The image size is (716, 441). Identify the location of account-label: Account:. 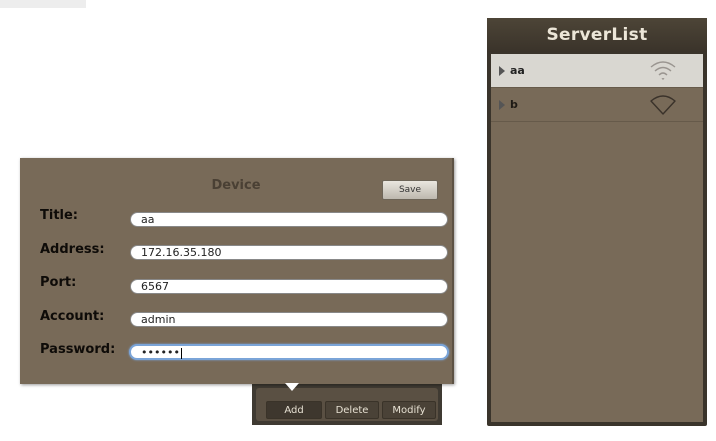
(72, 316).